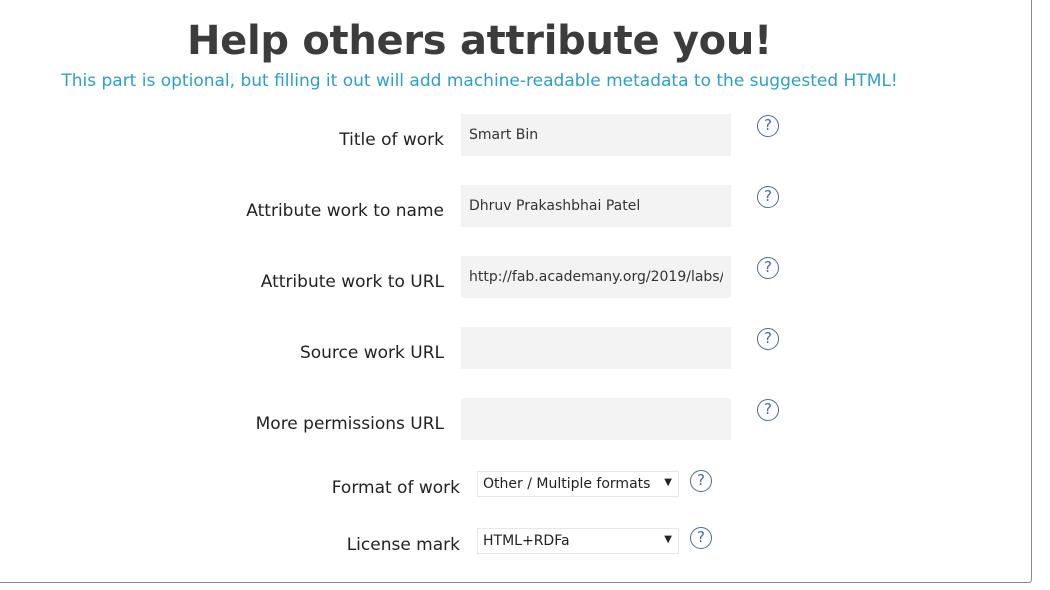  What do you see at coordinates (345, 211) in the screenshot?
I see `attribute-name-label: Attribute work to name` at bounding box center [345, 211].